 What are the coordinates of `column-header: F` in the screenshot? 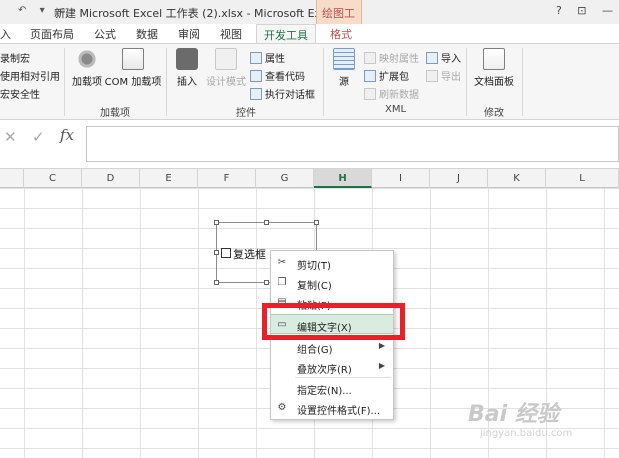 It's located at (227, 178).